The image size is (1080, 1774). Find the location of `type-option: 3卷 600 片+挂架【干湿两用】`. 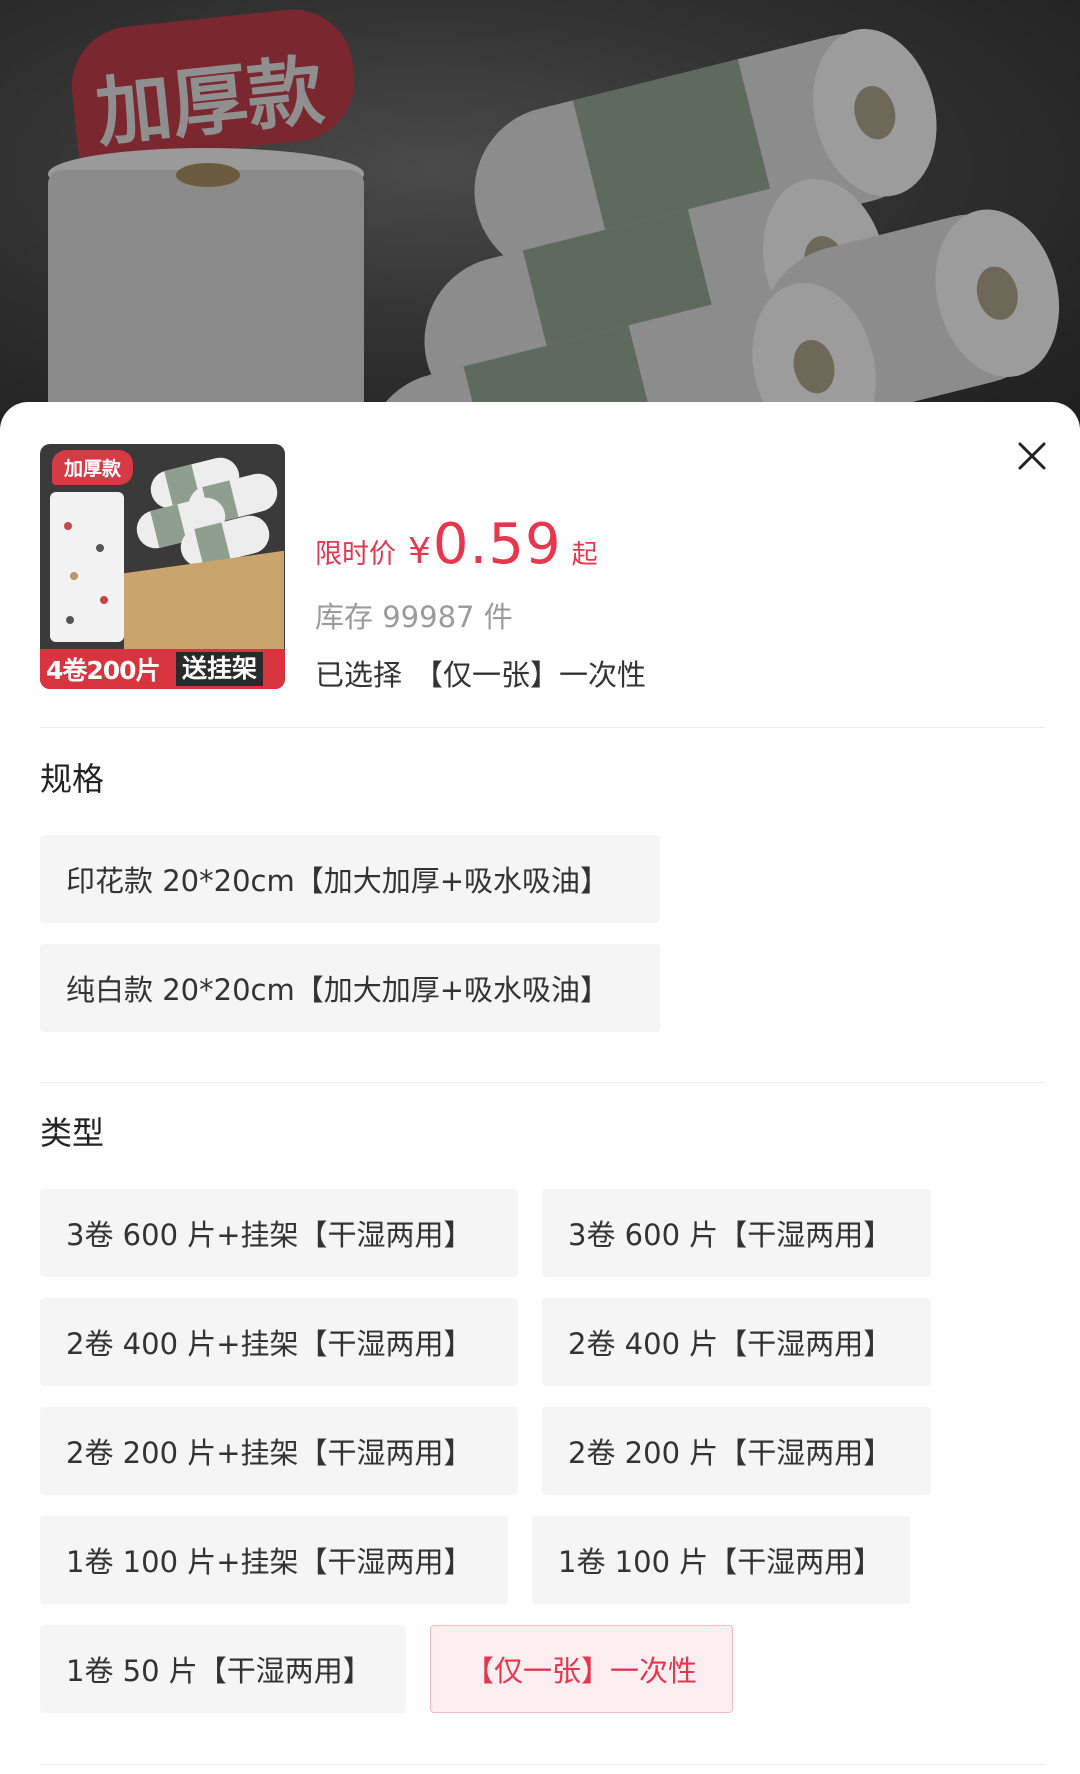

type-option: 3卷 600 片+挂架【干湿两用】 is located at coordinates (279, 1233).